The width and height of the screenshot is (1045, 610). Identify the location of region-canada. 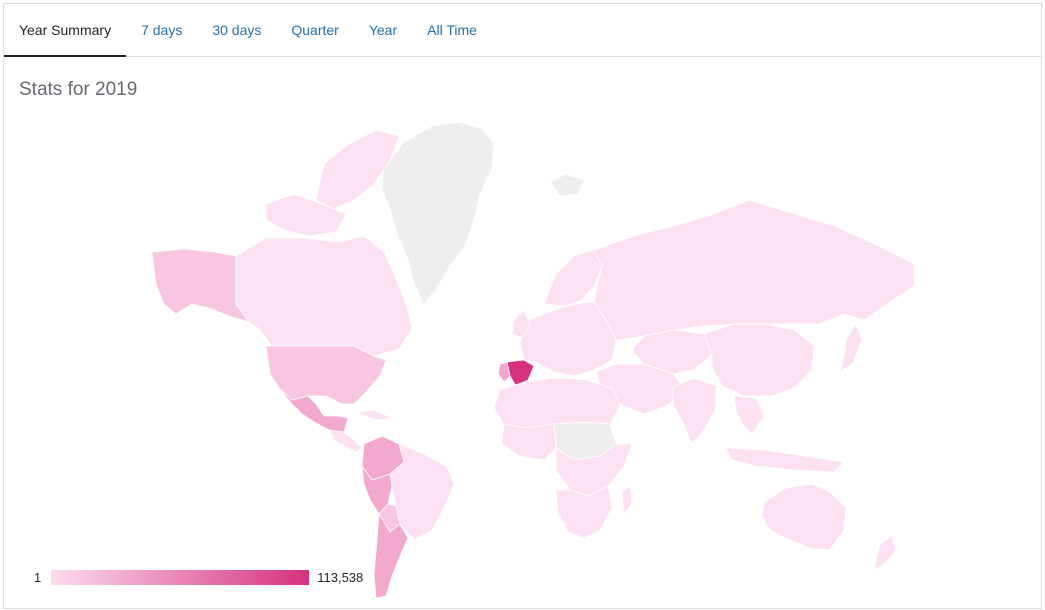
(324, 296).